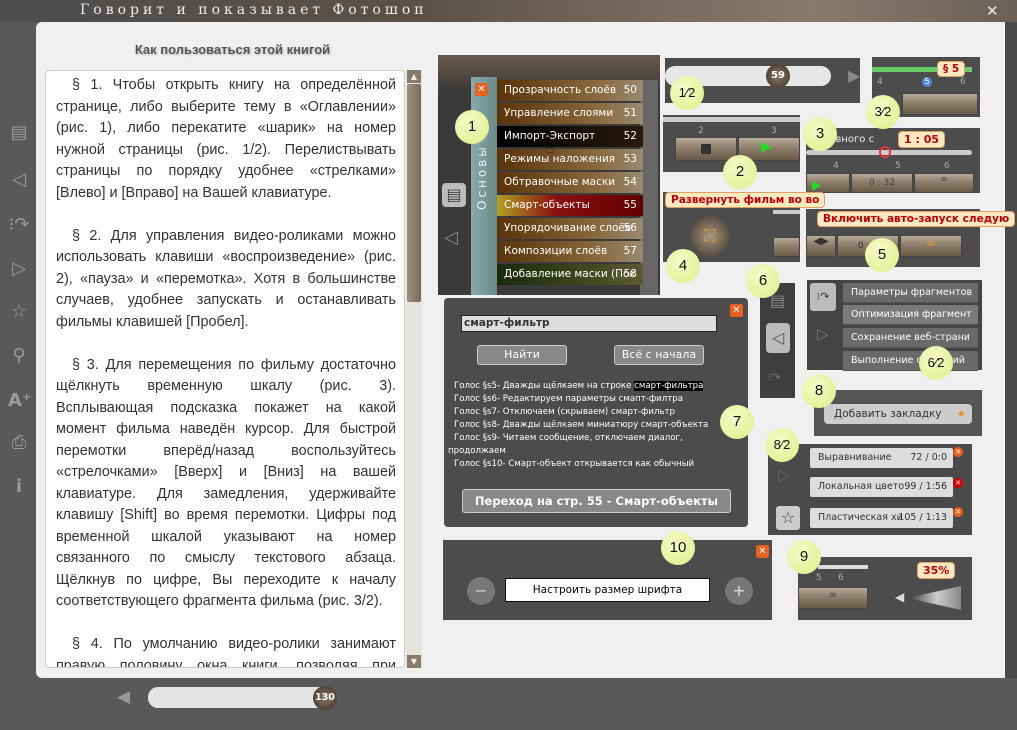 The image size is (1017, 730). I want to click on window-title: Говорит и показывает Фотошоп, so click(254, 10).